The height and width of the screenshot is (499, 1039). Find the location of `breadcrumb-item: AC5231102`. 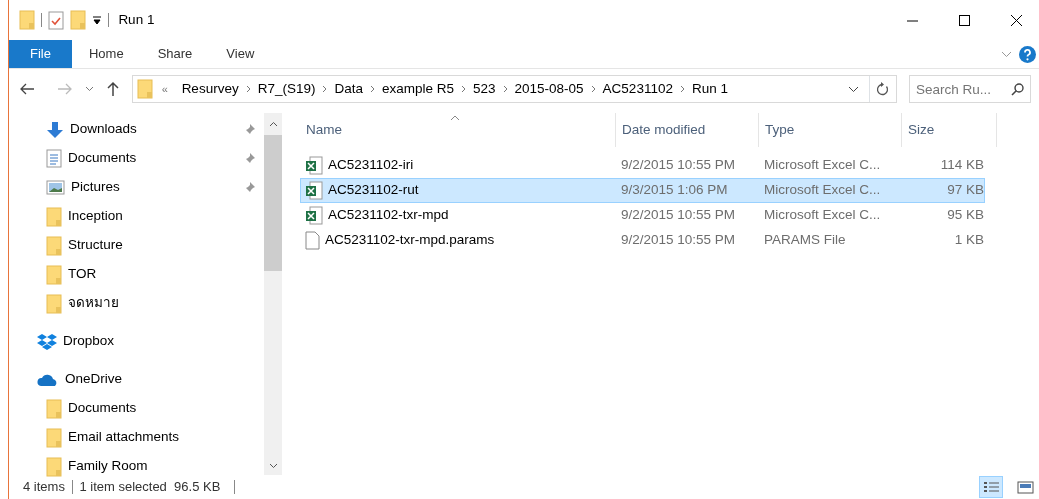

breadcrumb-item: AC5231102 is located at coordinates (637, 89).